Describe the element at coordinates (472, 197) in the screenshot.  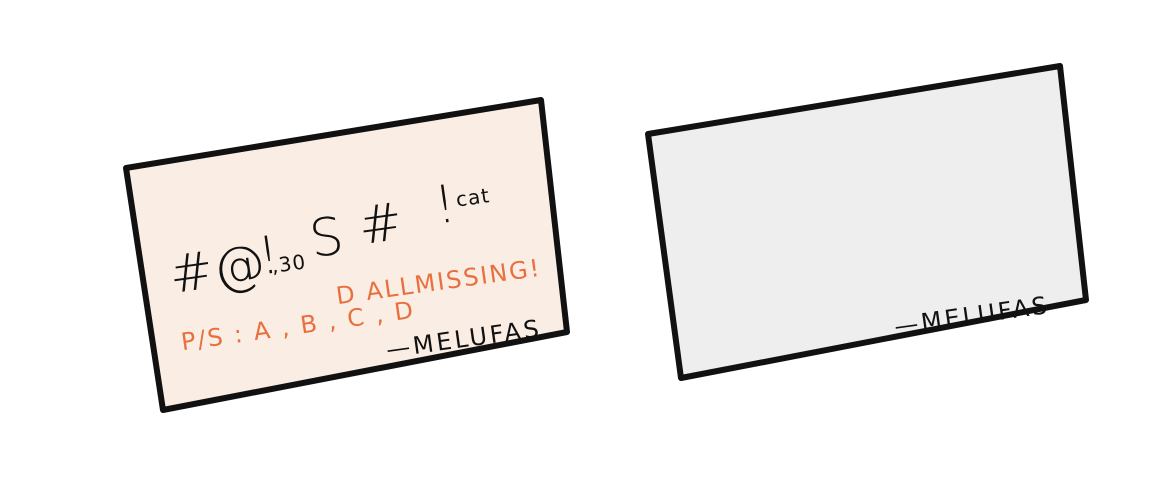
I see `cat-word: cat` at that location.